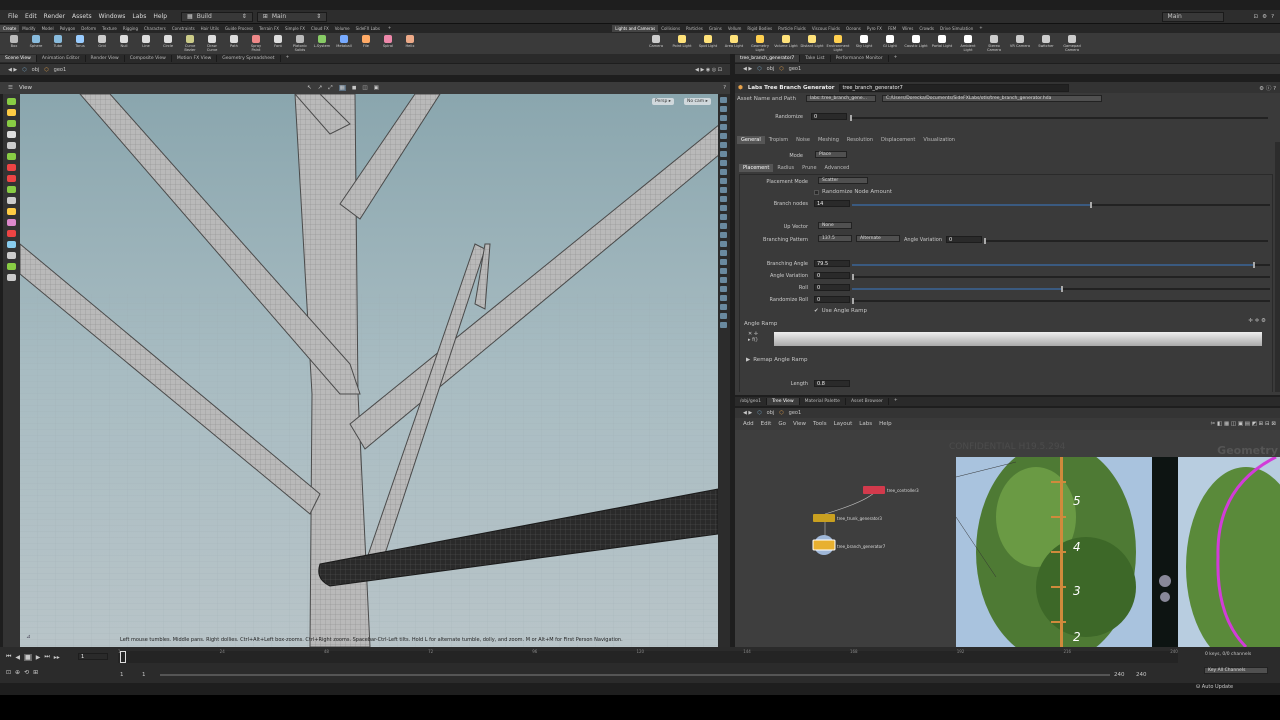 This screenshot has width=1280, height=720. I want to click on param-subtab: Radius, so click(785, 168).